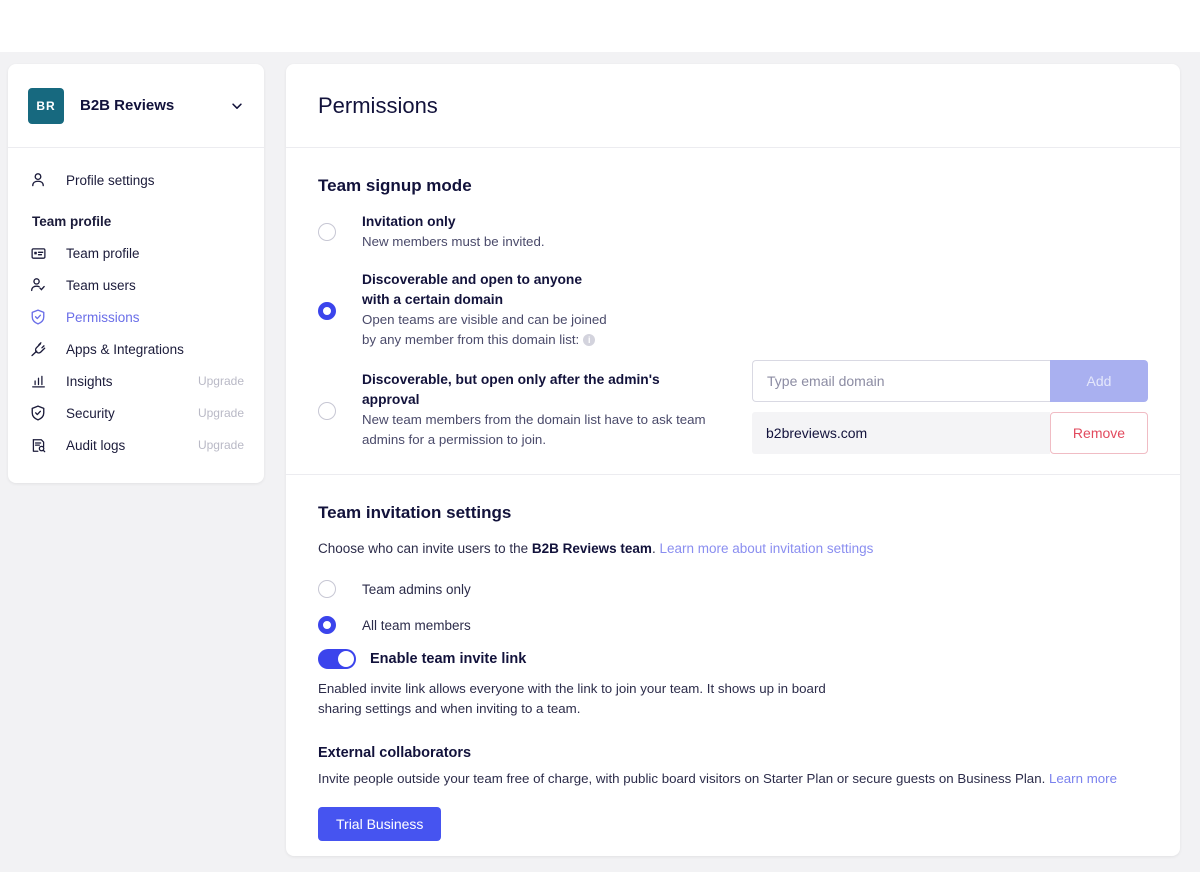 The width and height of the screenshot is (1200, 872). I want to click on external-collaborators-title: External collaborators, so click(395, 753).